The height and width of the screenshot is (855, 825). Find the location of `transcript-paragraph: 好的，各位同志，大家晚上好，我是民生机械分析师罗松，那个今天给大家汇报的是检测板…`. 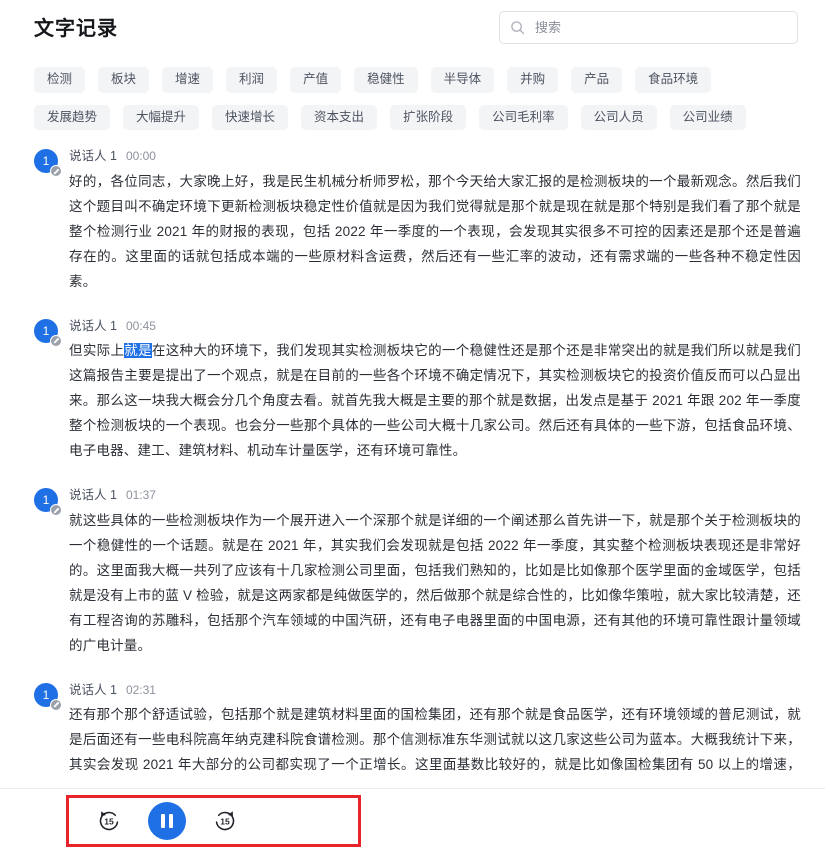

transcript-paragraph: 好的，各位同志，大家晚上好，我是民生机械分析师罗松，那个今天给大家汇报的是检测板… is located at coordinates (435, 231).